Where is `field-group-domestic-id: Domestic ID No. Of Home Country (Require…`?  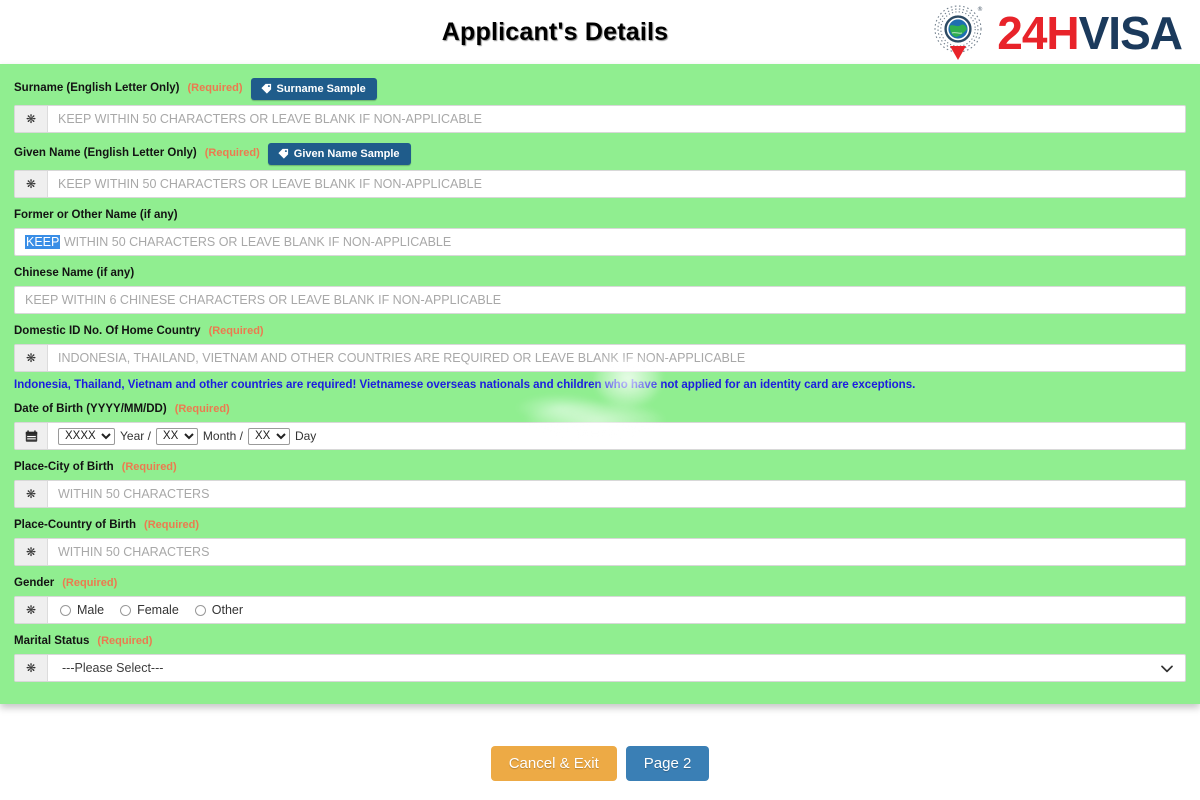
field-group-domestic-id: Domestic ID No. Of Home Country (Require… is located at coordinates (600, 358).